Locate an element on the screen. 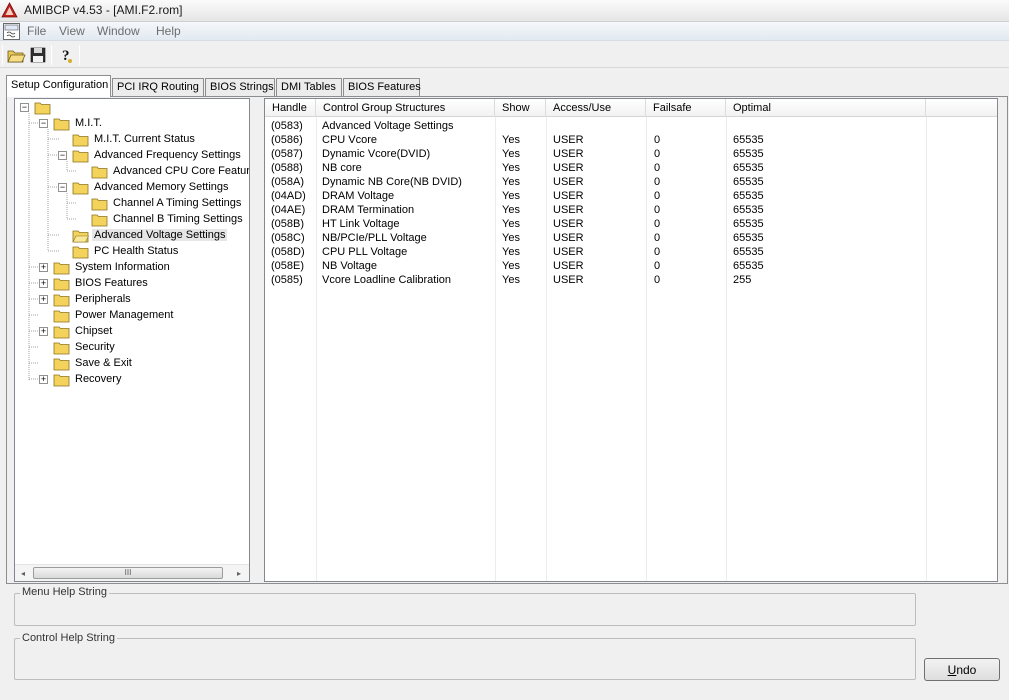  menu-bar: File View Window Help is located at coordinates (504, 31).